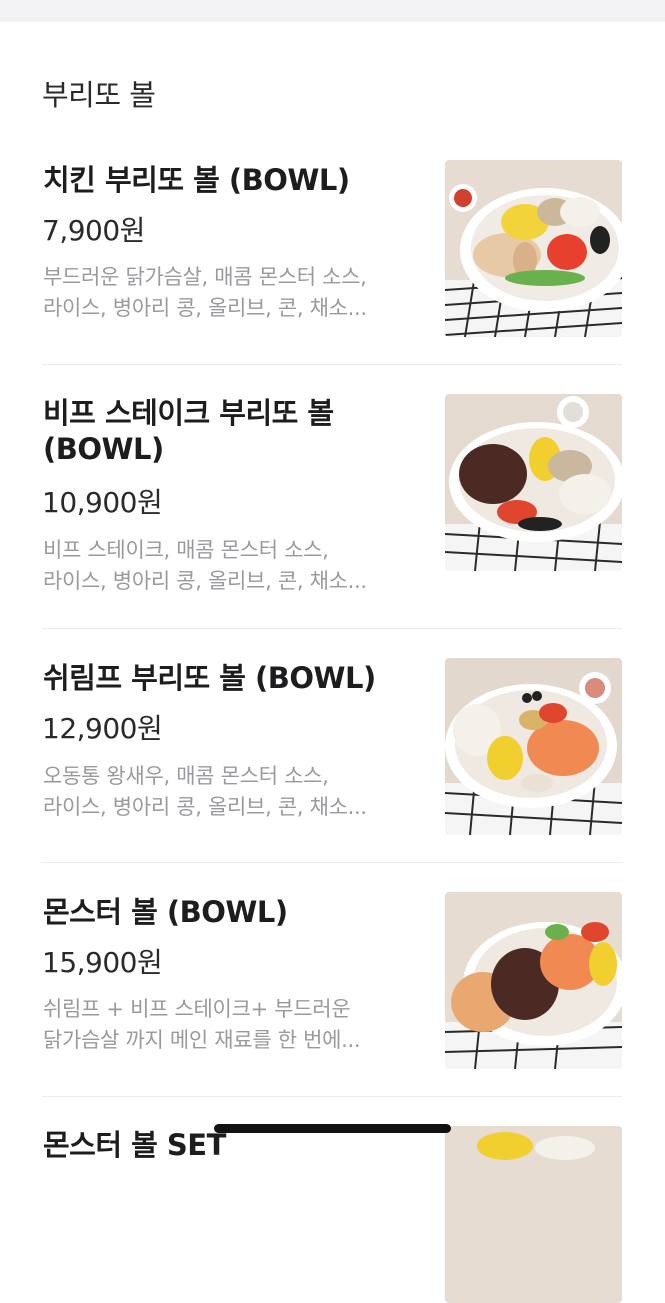 The image size is (665, 1303). Describe the element at coordinates (102, 962) in the screenshot. I see `menu-item-price: 15,900원` at that location.